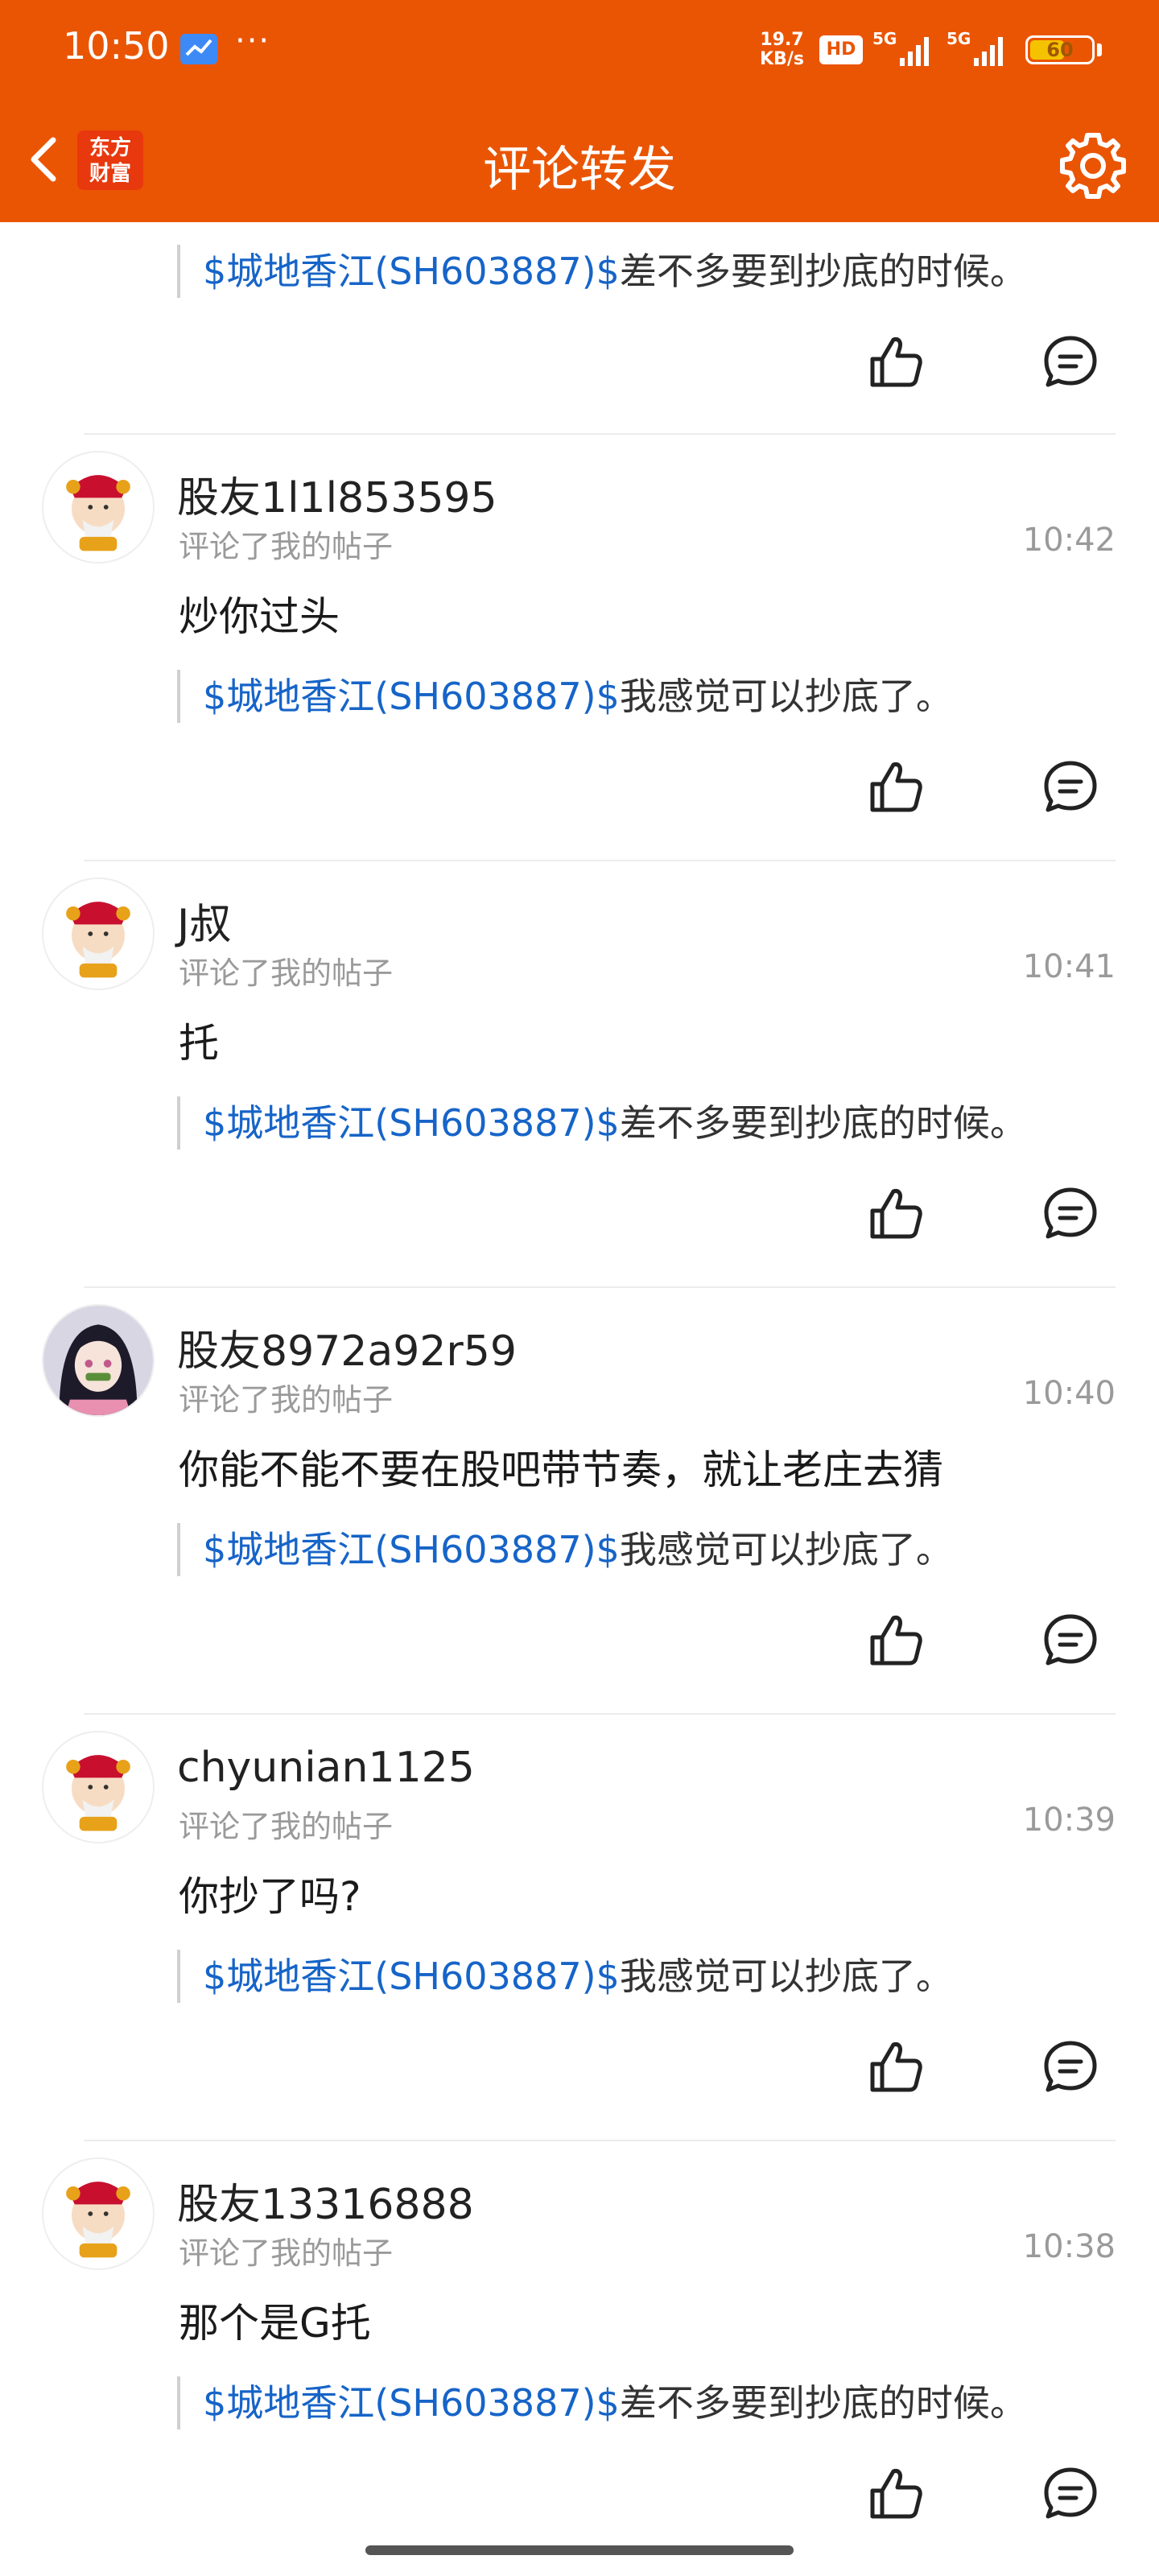  I want to click on comment-text: 那个是G托, so click(275, 2320).